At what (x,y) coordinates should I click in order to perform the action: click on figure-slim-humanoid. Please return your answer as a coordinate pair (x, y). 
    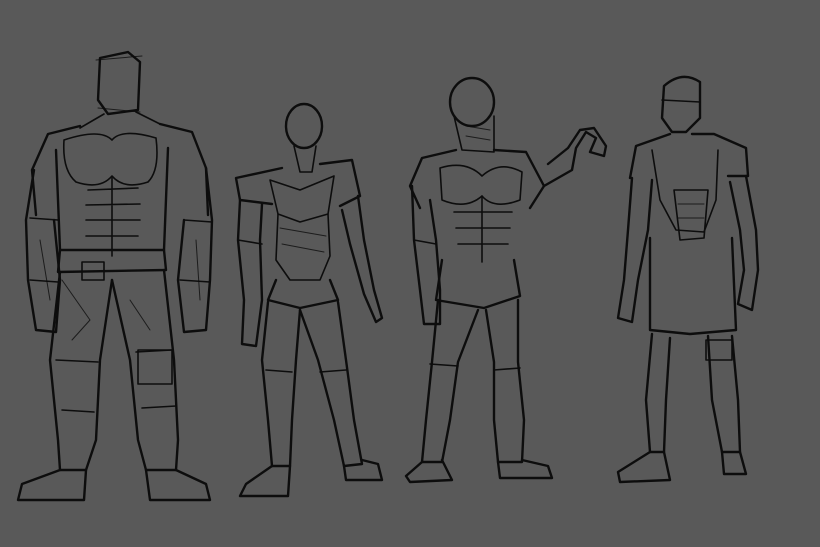
    Looking at the image, I should click on (309, 300).